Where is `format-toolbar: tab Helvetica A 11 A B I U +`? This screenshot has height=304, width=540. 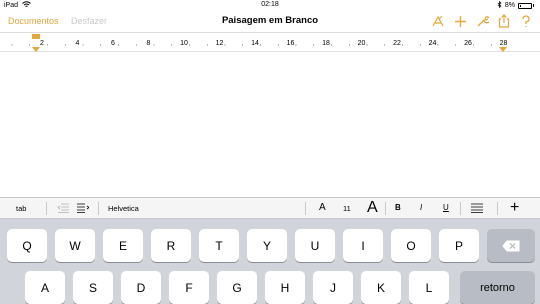
format-toolbar: tab Helvetica A 11 A B I U + is located at coordinates (270, 208).